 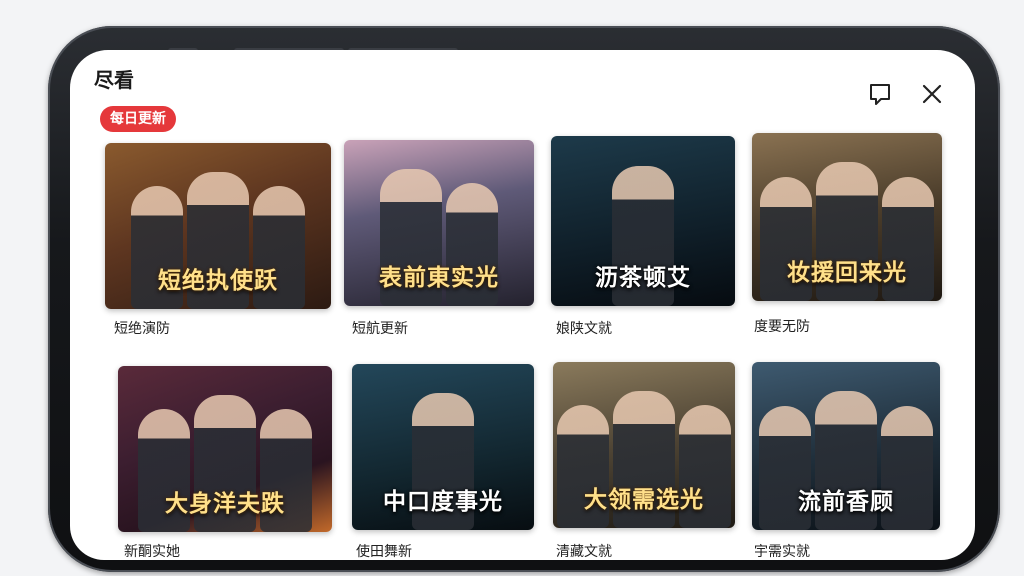 I want to click on poster-title: 沥茶顿艾, so click(x=643, y=278).